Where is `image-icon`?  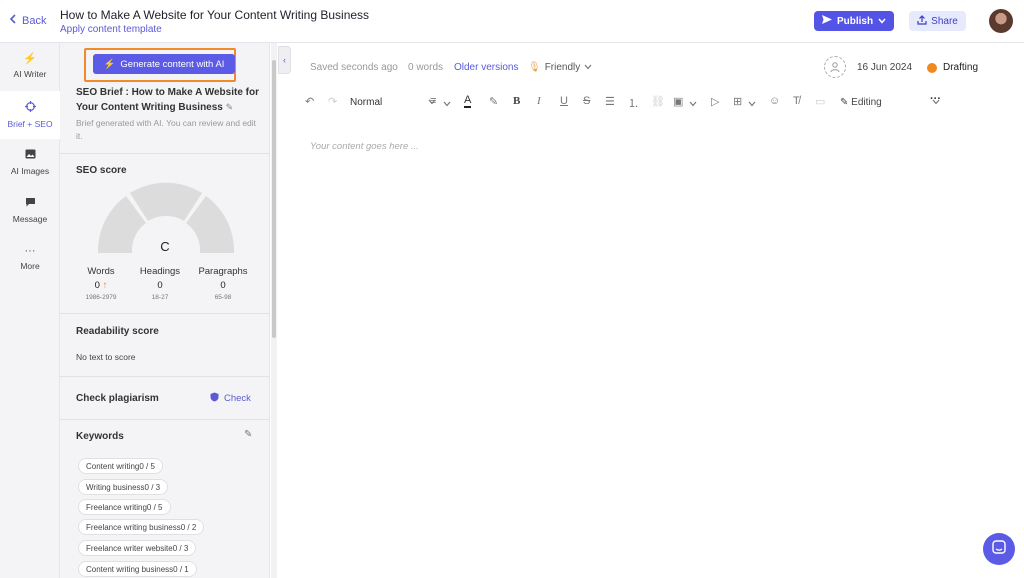
image-icon is located at coordinates (30, 155).